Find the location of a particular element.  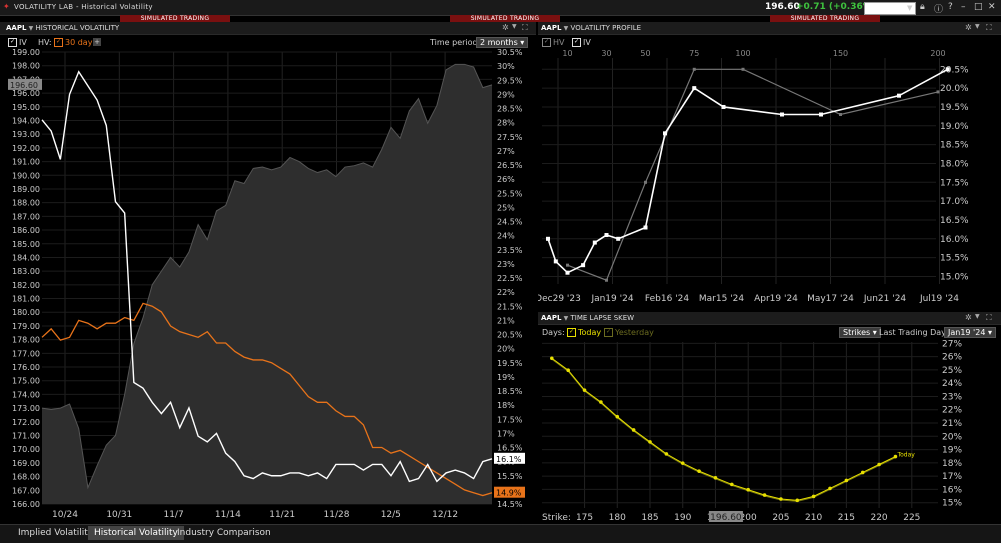

y-left-tick-label: 181.00 is located at coordinates (26, 299).